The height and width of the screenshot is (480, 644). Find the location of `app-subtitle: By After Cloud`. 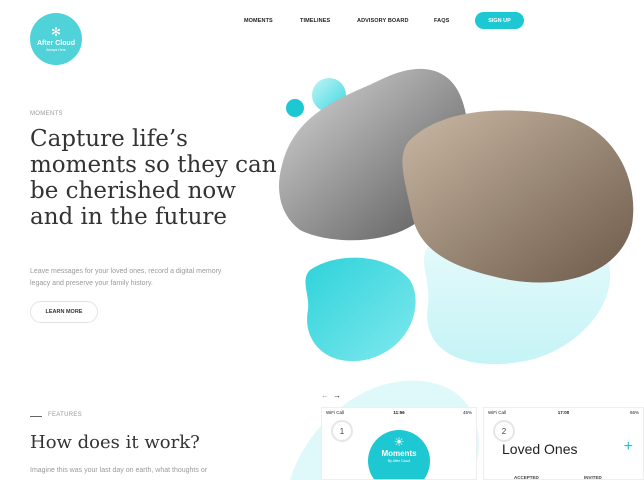

app-subtitle: By After Cloud is located at coordinates (399, 461).